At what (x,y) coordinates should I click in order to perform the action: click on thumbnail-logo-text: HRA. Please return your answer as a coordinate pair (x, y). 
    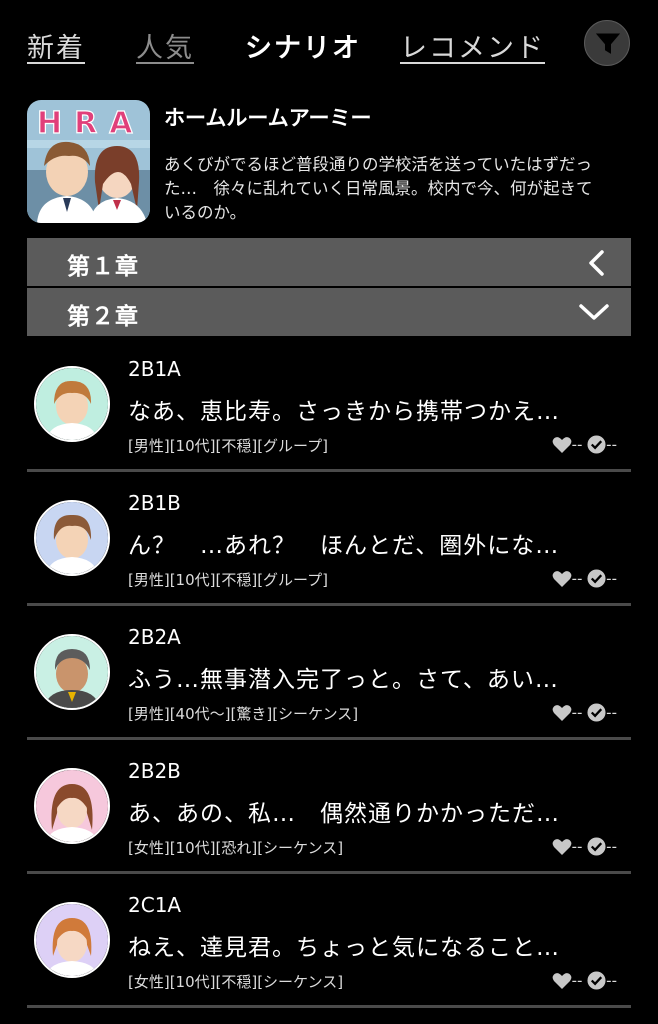
    Looking at the image, I should click on (90, 123).